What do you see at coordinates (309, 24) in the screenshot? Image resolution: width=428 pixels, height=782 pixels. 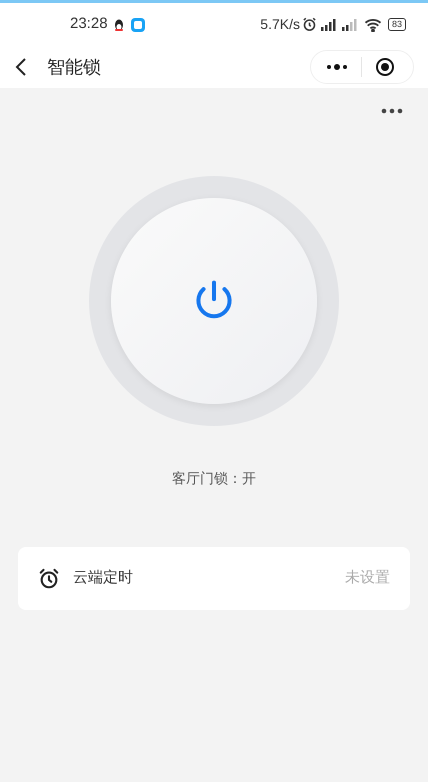 I see `alarm-icon` at bounding box center [309, 24].